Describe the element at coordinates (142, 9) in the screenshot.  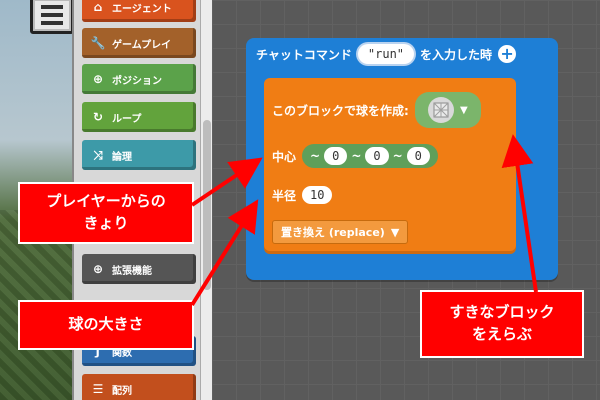
I see `toolbox-category-label: エージェント` at that location.